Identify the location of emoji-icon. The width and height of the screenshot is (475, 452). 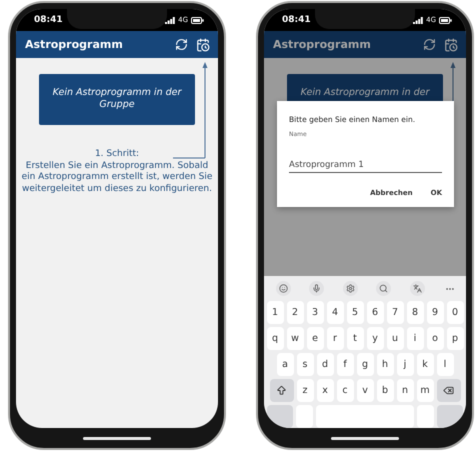
(283, 288).